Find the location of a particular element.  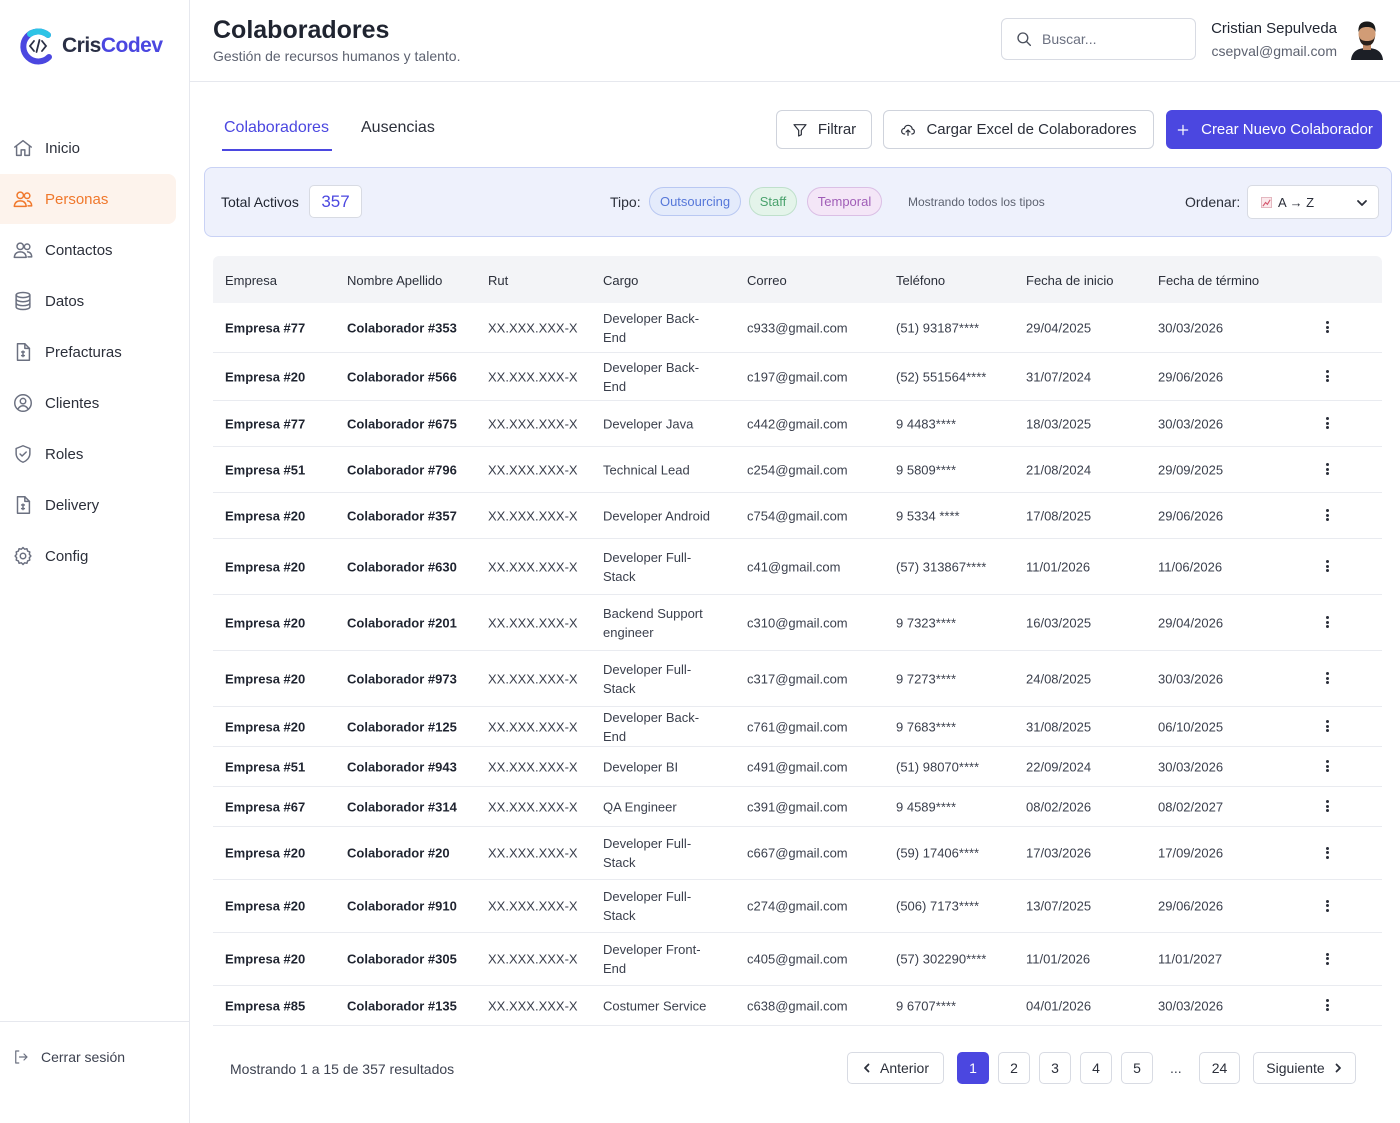

cell-fecha-inicio: 13/07/2025 is located at coordinates (1059, 906).